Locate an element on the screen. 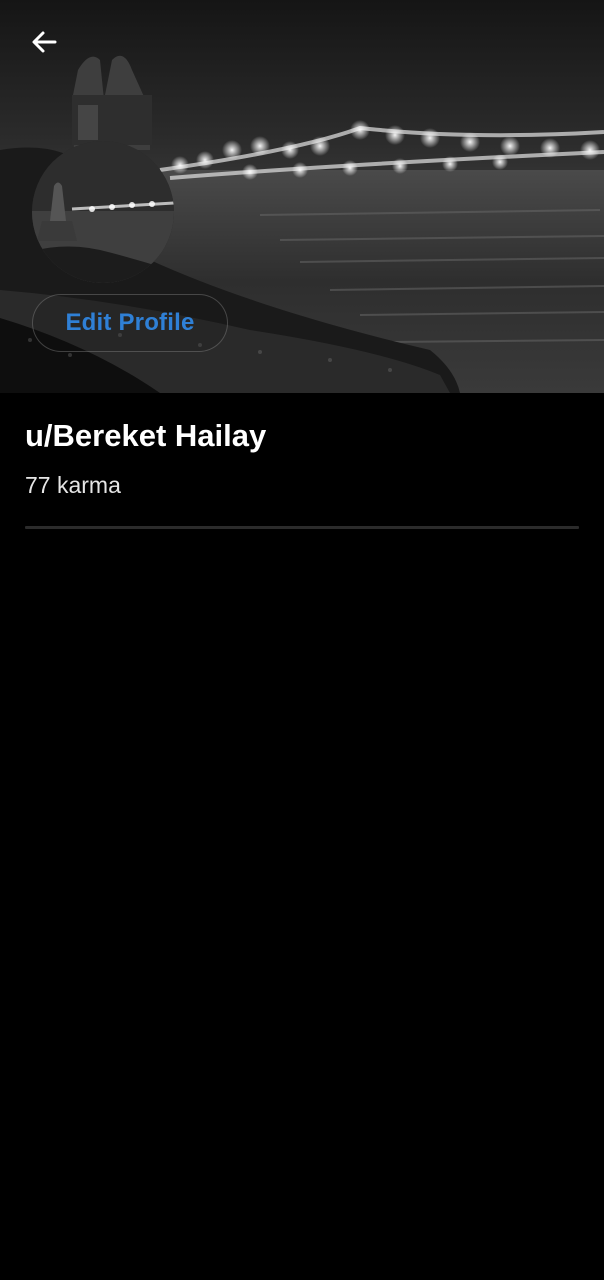 This screenshot has height=1280, width=604. divider is located at coordinates (302, 527).